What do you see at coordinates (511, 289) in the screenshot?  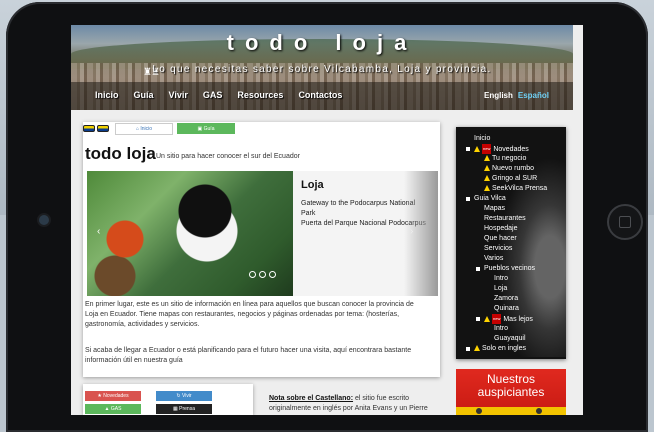 I see `sidebar-item-loja: Loja` at bounding box center [511, 289].